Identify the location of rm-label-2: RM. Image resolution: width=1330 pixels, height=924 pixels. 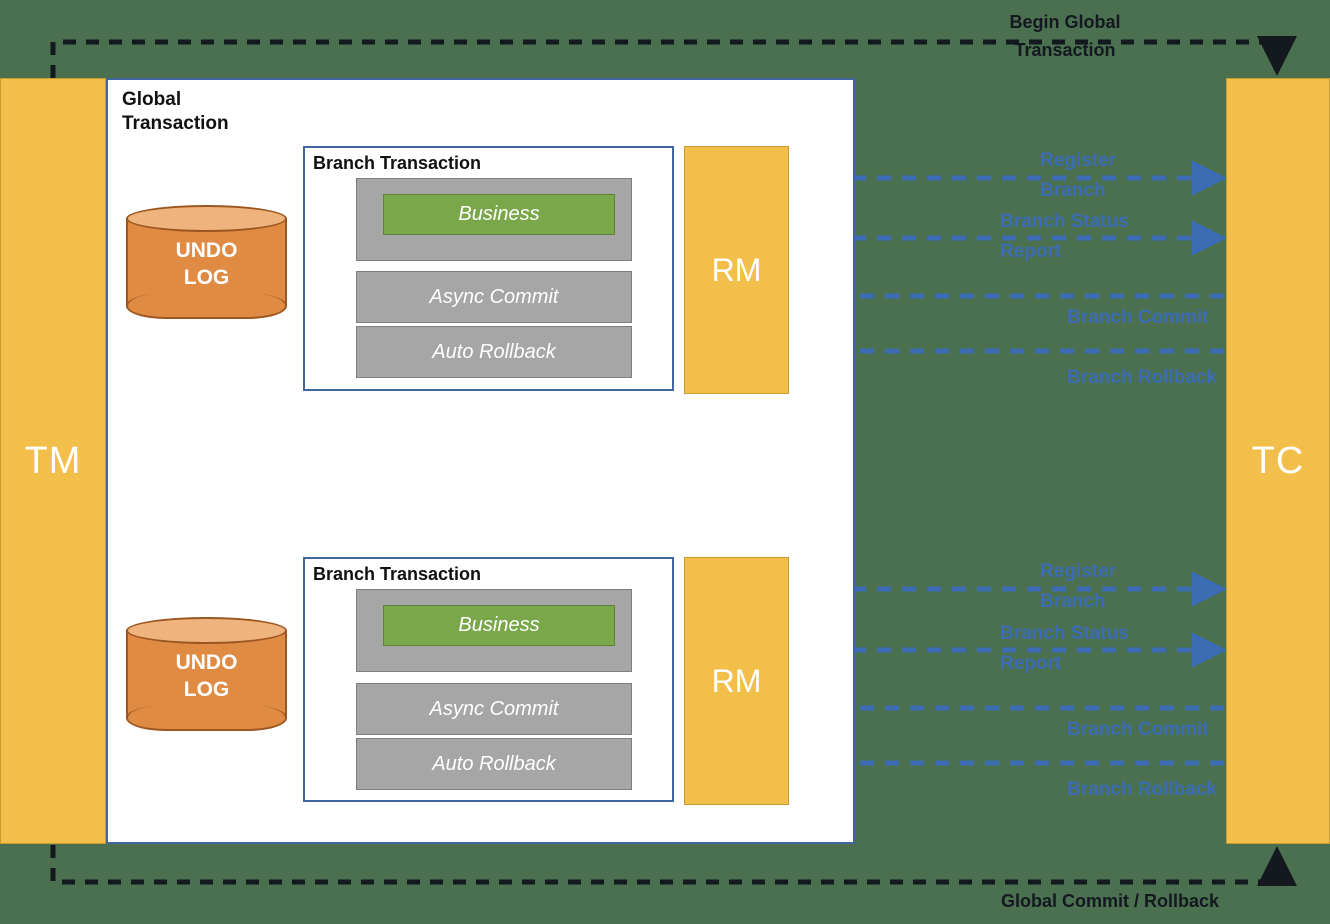
(736, 680).